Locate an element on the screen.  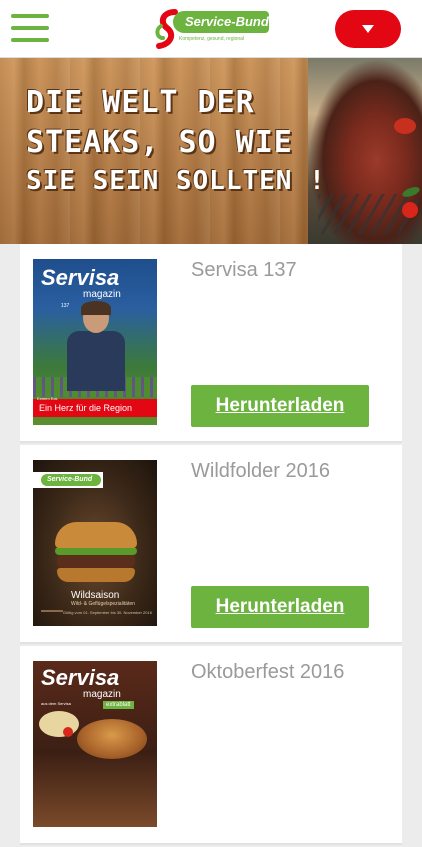
deer-icon is located at coordinates (52, 605).